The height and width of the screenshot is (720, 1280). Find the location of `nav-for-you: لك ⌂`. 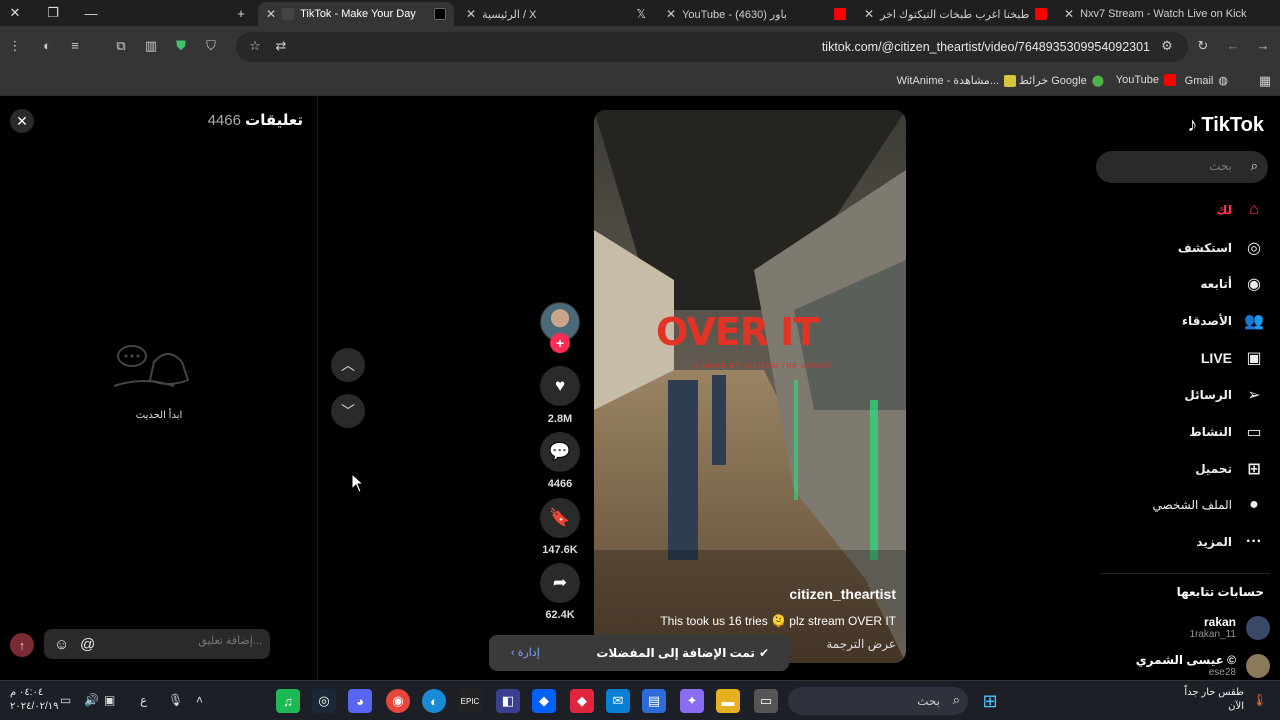

nav-for-you: لك ⌂ is located at coordinates (1241, 210).